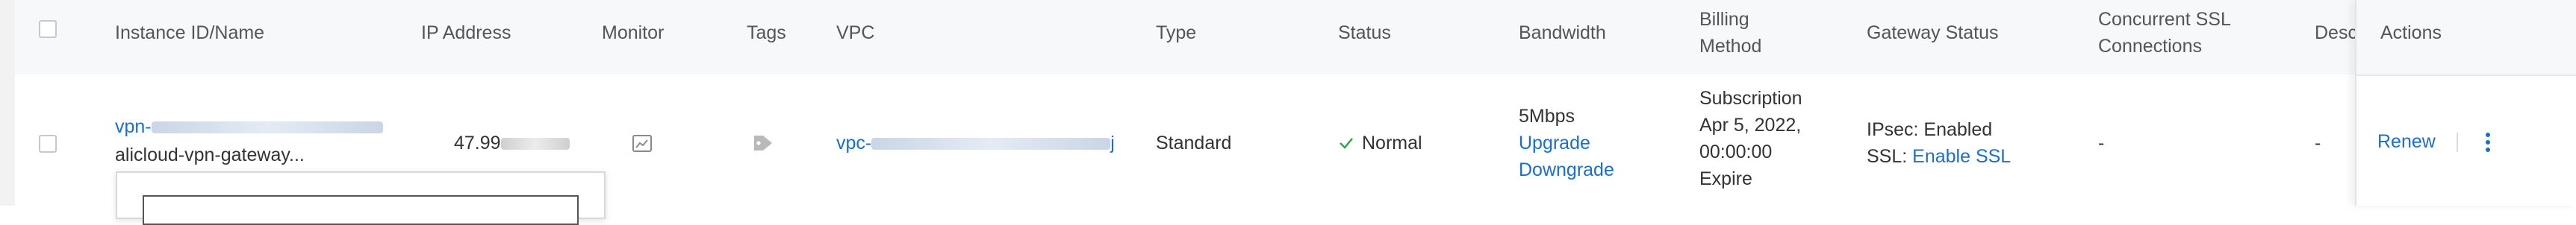 Image resolution: width=2576 pixels, height=225 pixels. Describe the element at coordinates (1364, 32) in the screenshot. I see `col-status-header: Status` at that location.